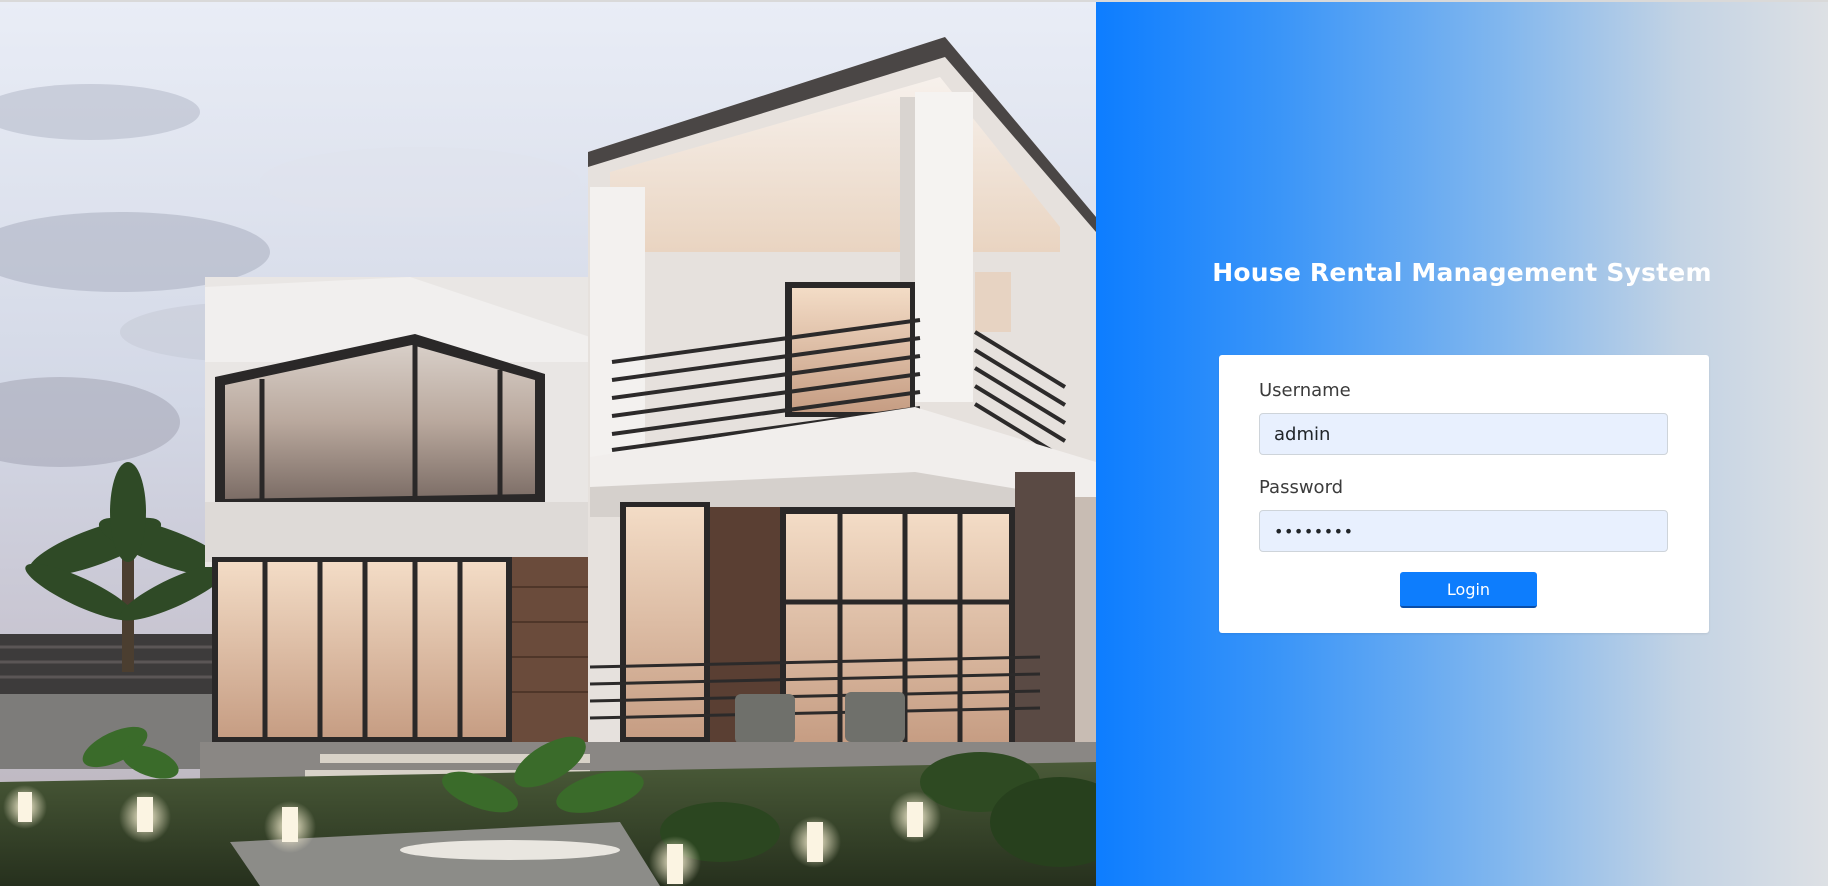 Image resolution: width=1828 pixels, height=890 pixels. What do you see at coordinates (1305, 390) in the screenshot?
I see `username-label: Username` at bounding box center [1305, 390].